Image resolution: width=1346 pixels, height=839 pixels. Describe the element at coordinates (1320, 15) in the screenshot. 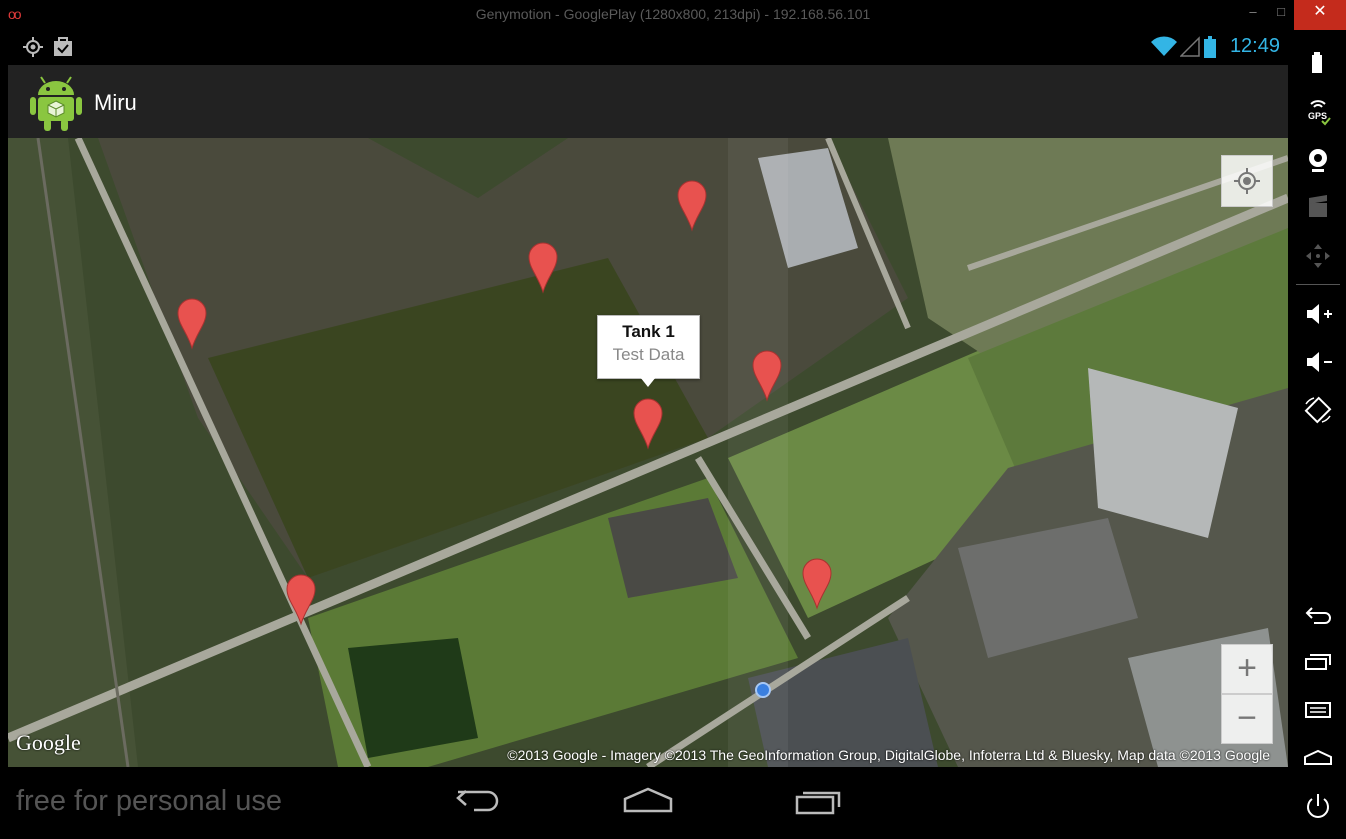

I see `close-button: ✕` at that location.